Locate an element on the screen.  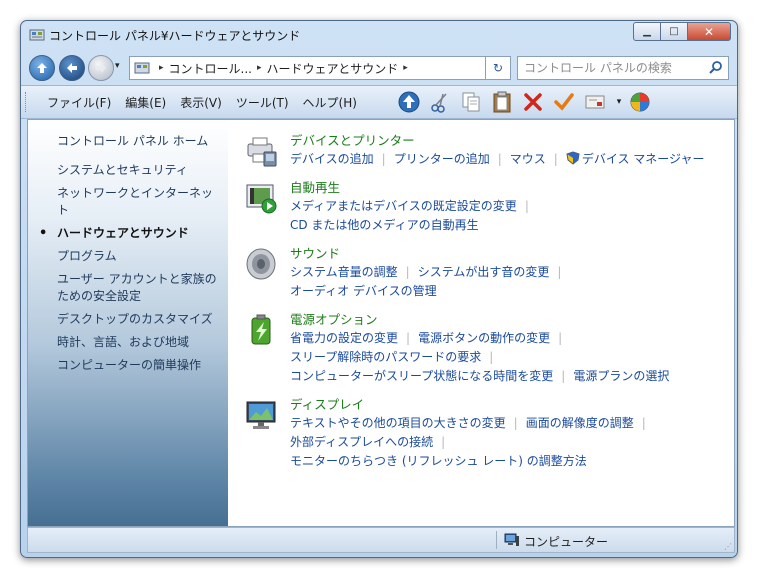
link-require-password-on-wake: スリープ解除時のパスワードの要求 is located at coordinates (385, 357).